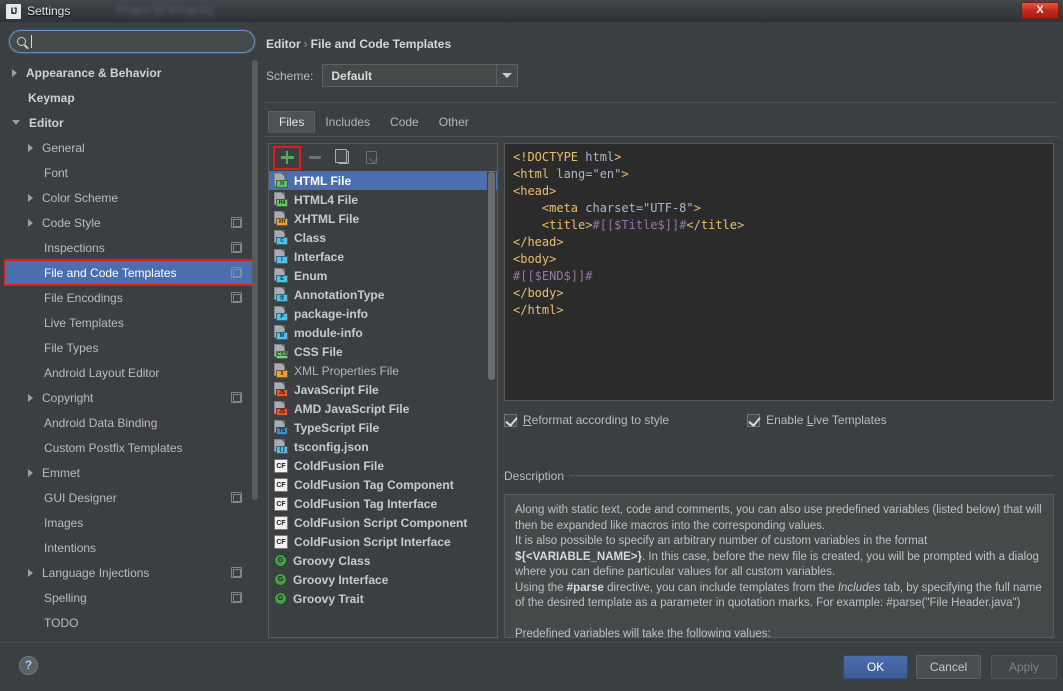 The height and width of the screenshot is (691, 1063). Describe the element at coordinates (383, 275) in the screenshot. I see `list-item: E Enum` at that location.